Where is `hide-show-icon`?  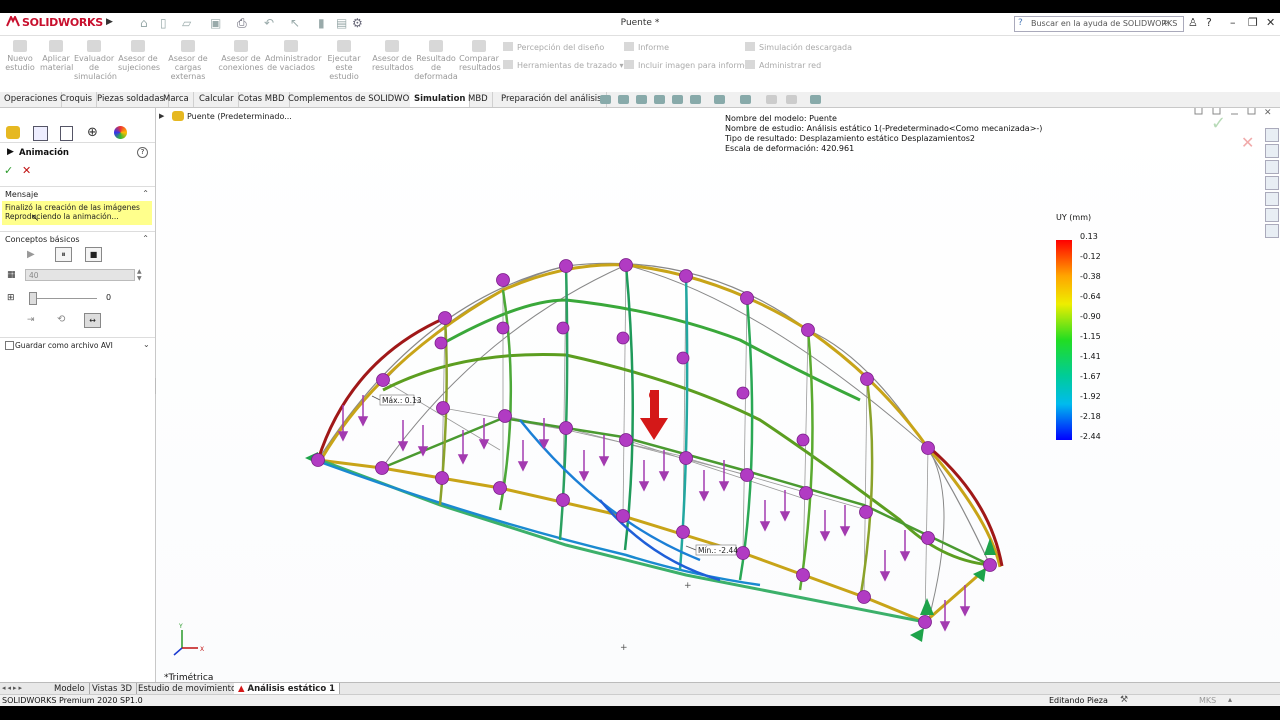
hide-show-icon is located at coordinates (745, 99).